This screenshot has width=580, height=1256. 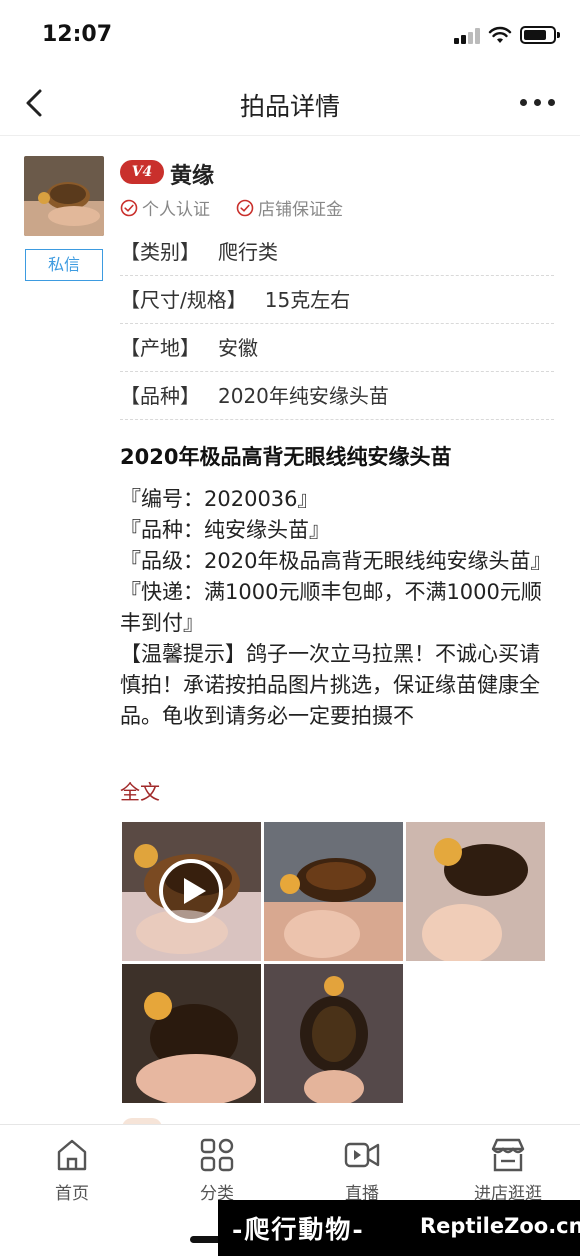 What do you see at coordinates (289, 207) in the screenshot?
I see `store-deposit-badge: 店铺保证金` at bounding box center [289, 207].